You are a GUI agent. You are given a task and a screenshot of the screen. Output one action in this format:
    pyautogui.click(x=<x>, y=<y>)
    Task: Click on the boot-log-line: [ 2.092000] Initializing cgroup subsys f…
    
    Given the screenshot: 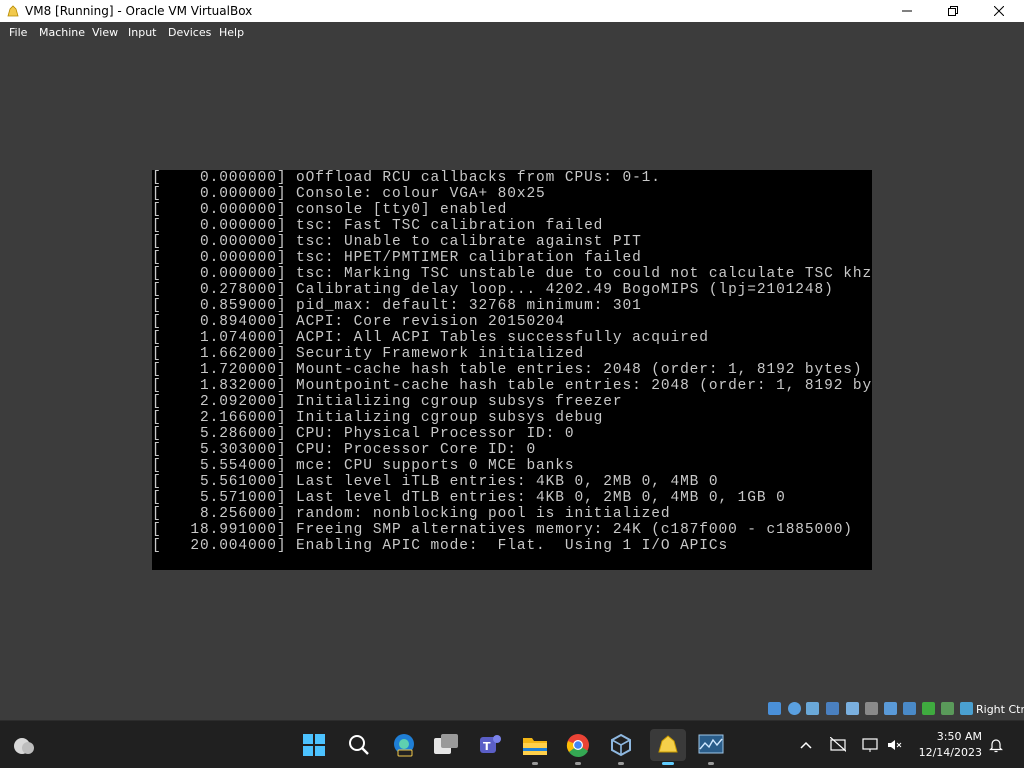 What is the action you would take?
    pyautogui.click(x=387, y=402)
    